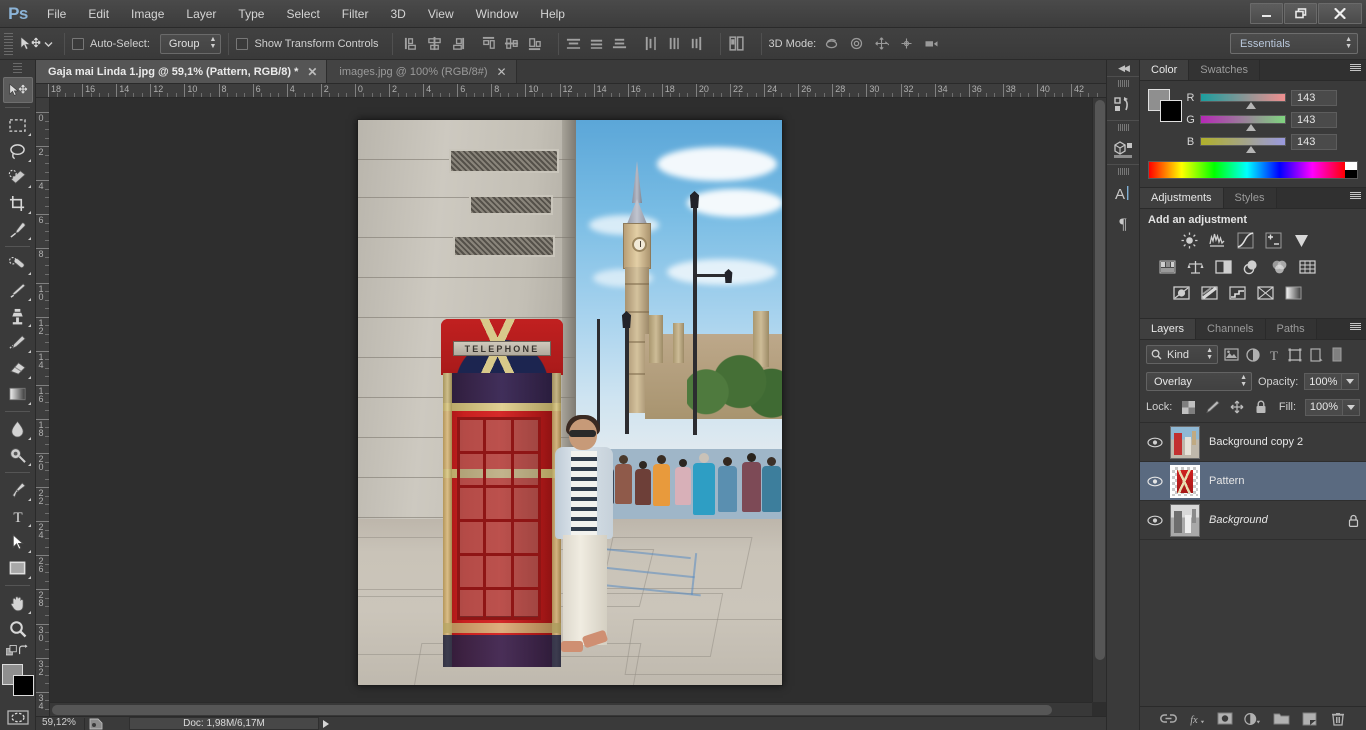 The height and width of the screenshot is (730, 1366). Describe the element at coordinates (596, 43) in the screenshot. I see `distribute-vertical-centers-icon` at that location.